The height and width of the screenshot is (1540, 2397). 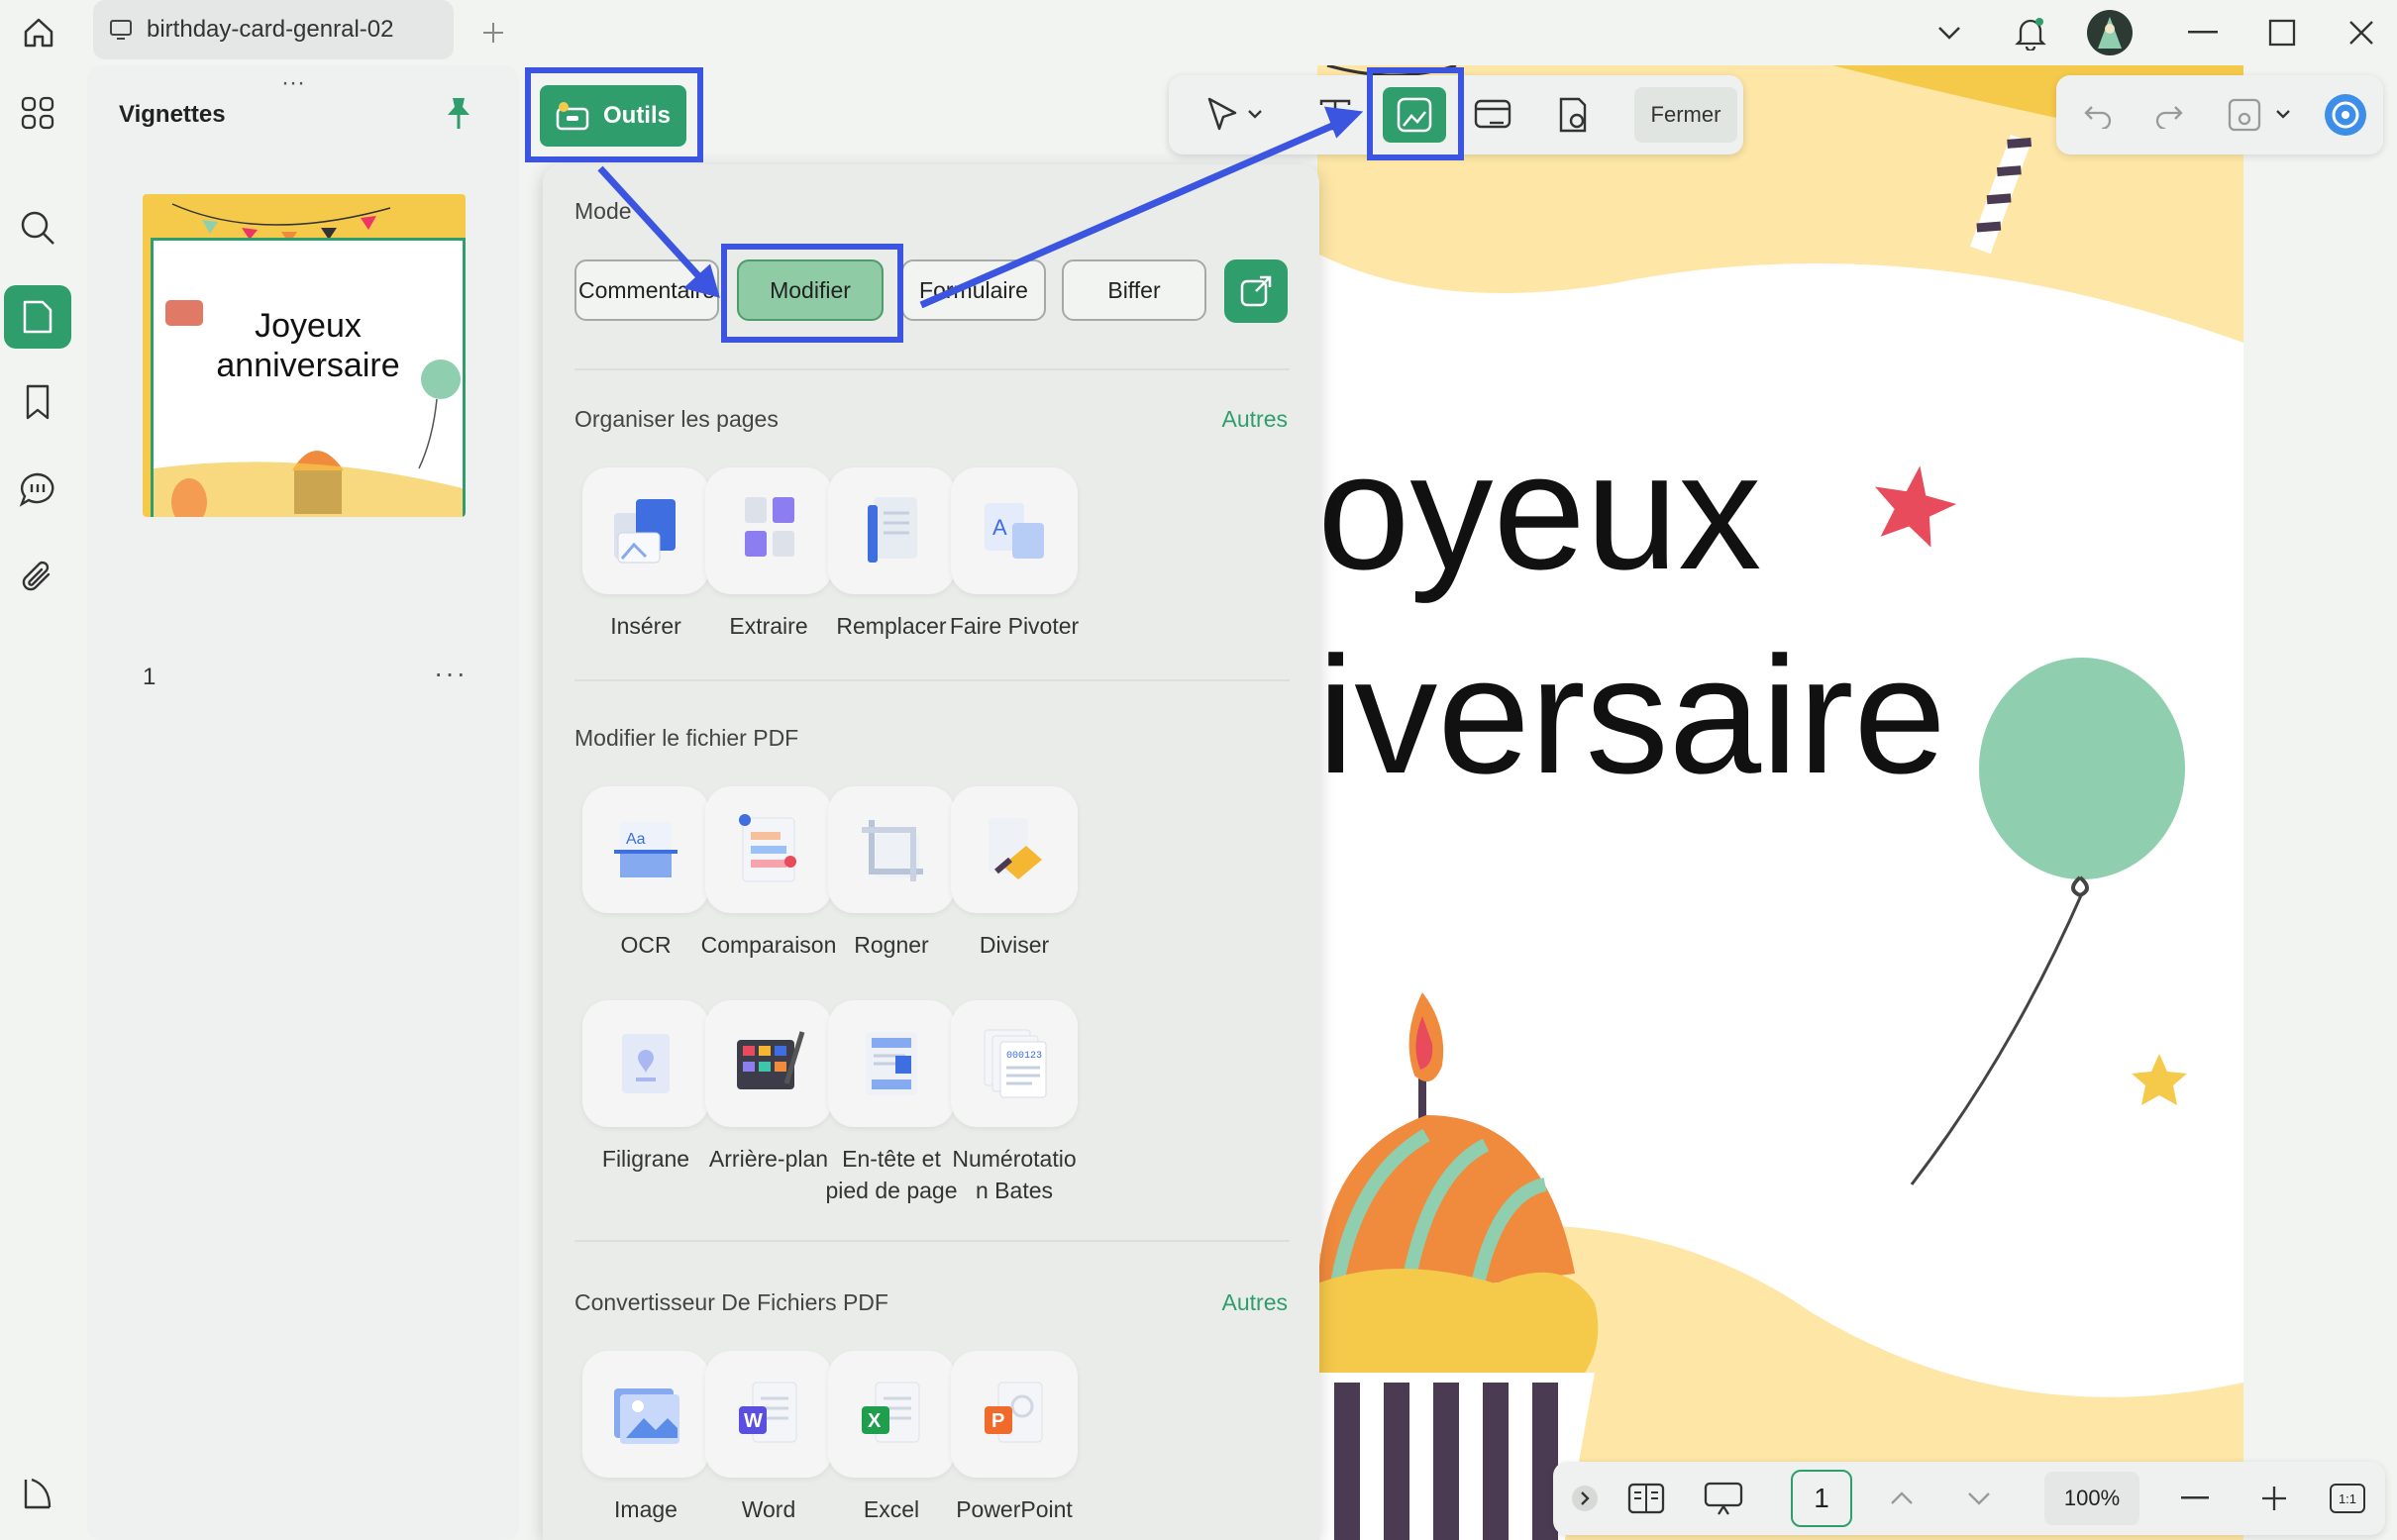 I want to click on expand-chevron-icon, so click(x=1585, y=1499).